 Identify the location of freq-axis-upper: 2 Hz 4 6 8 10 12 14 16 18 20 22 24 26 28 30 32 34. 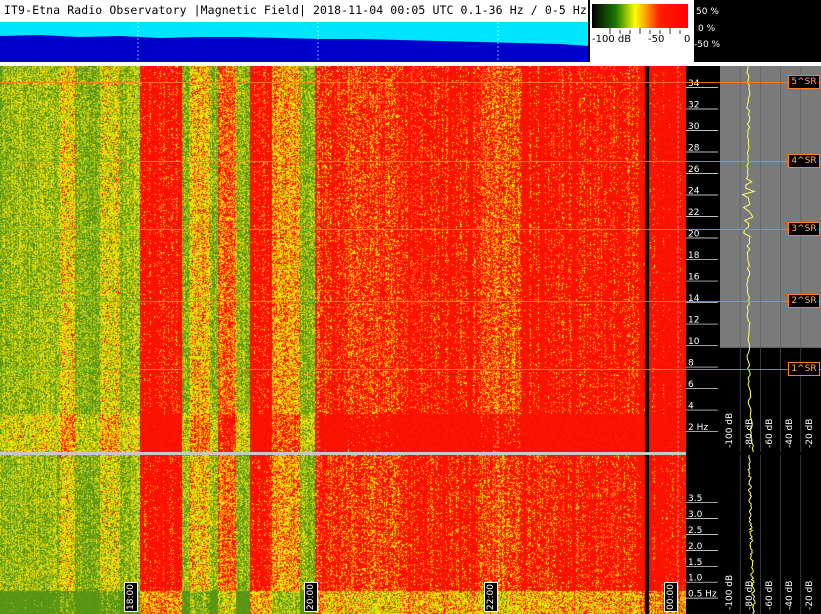
(703, 259).